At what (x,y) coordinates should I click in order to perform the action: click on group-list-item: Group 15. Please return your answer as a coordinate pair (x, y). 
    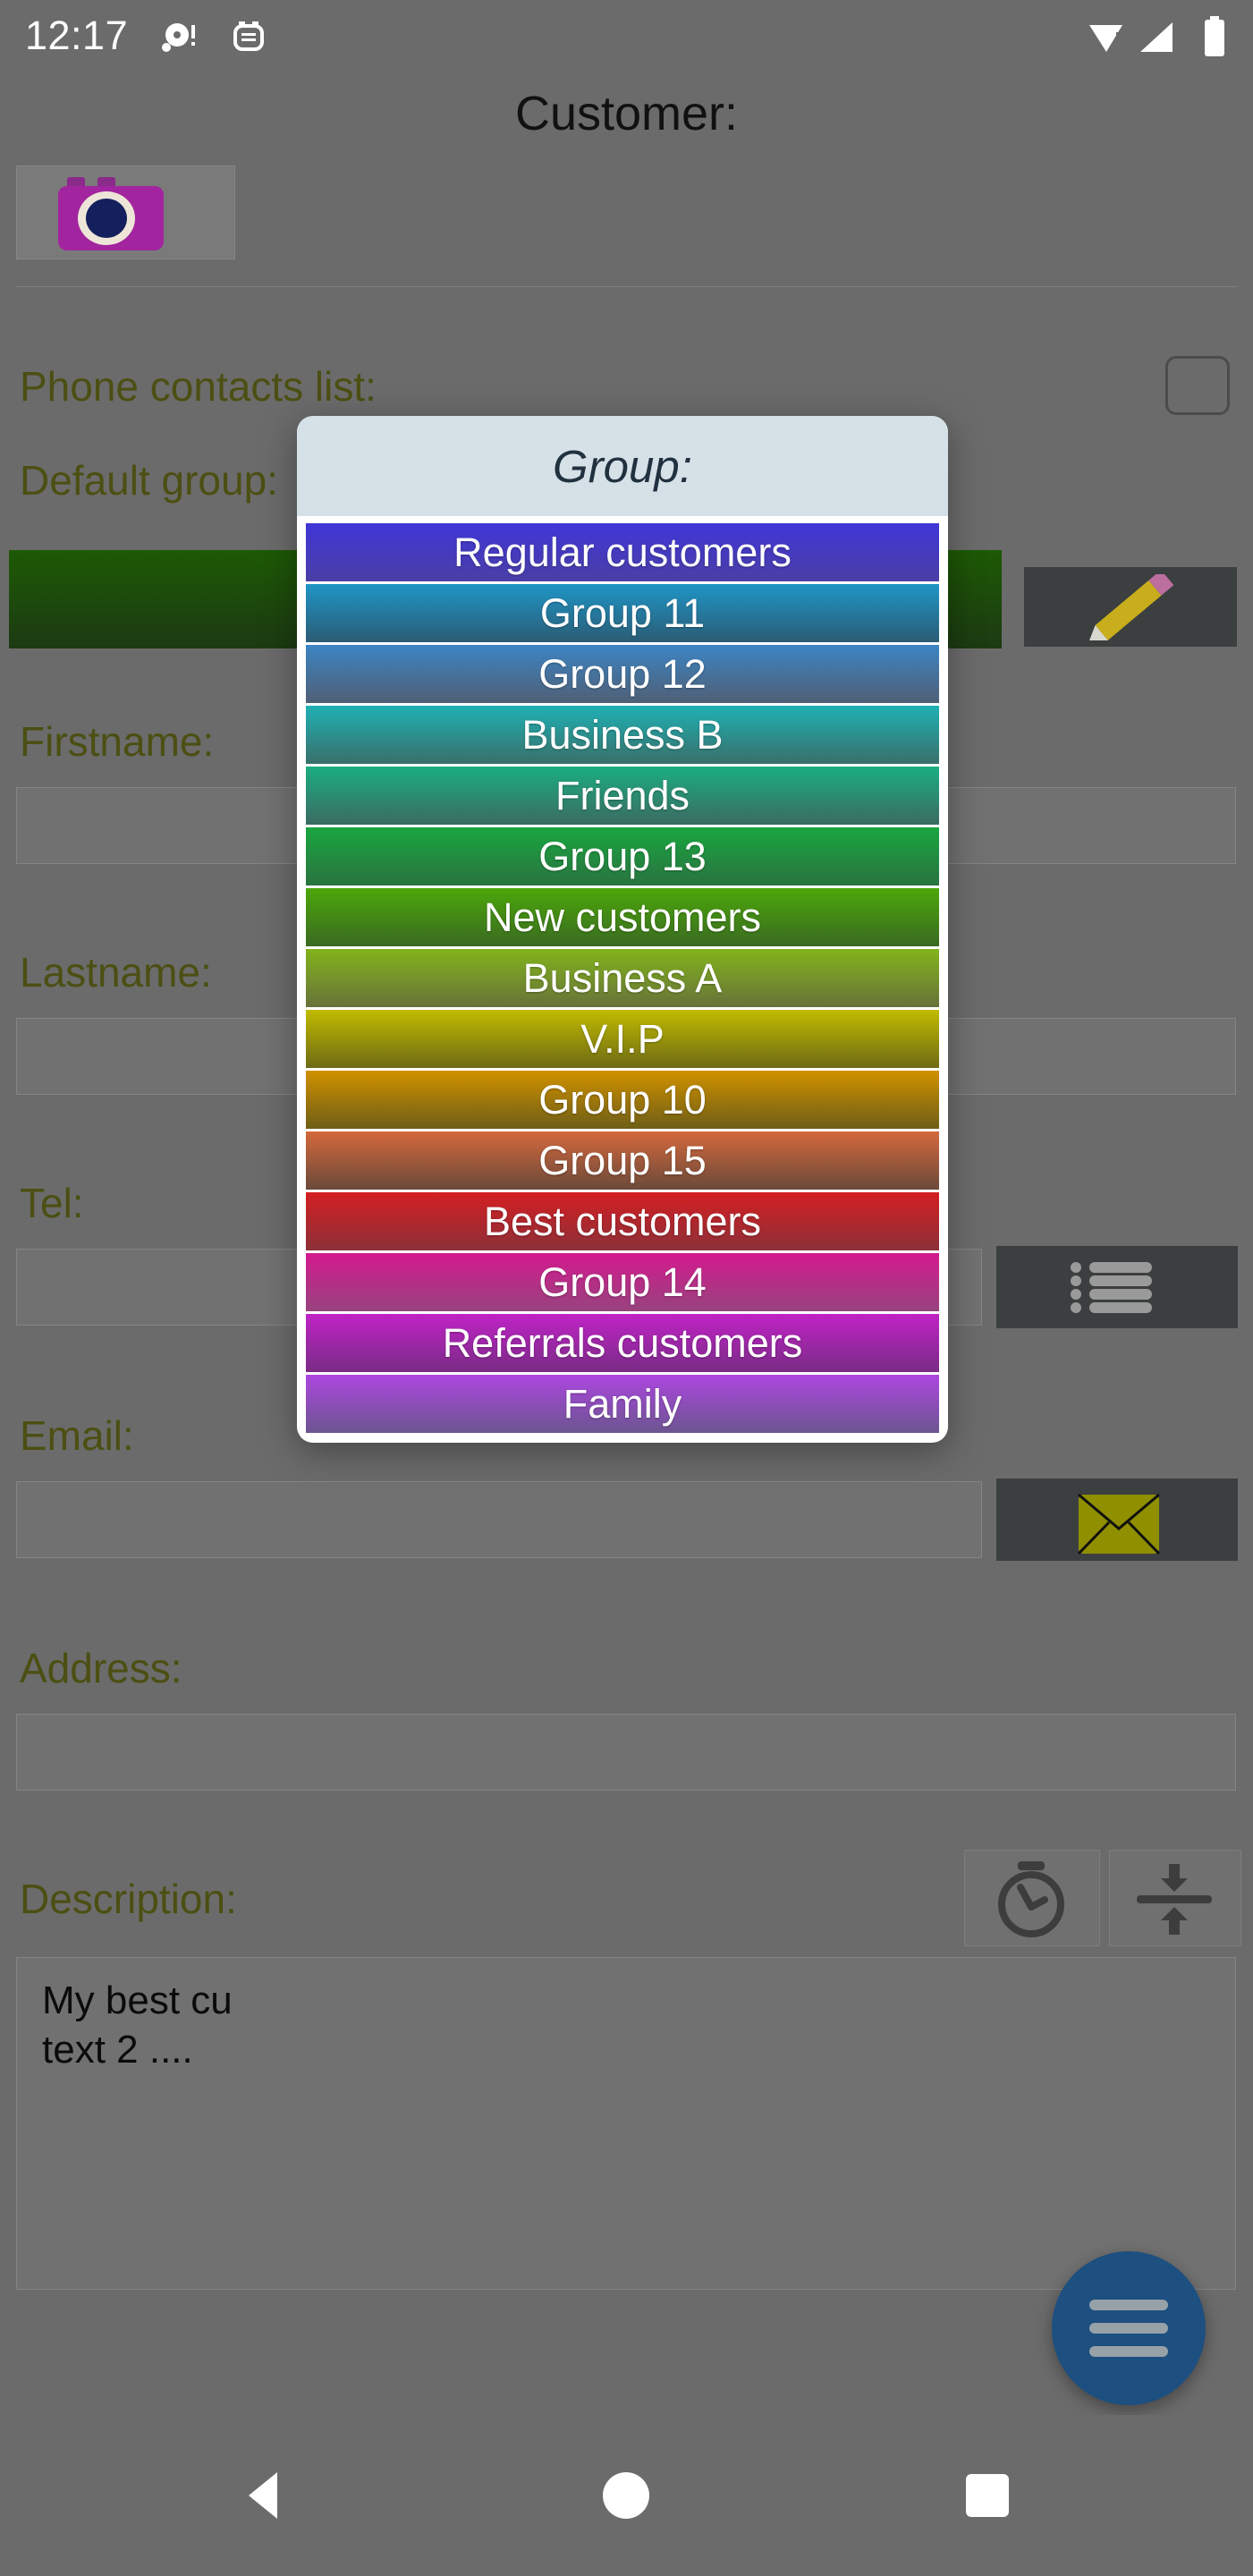
    Looking at the image, I should click on (622, 1160).